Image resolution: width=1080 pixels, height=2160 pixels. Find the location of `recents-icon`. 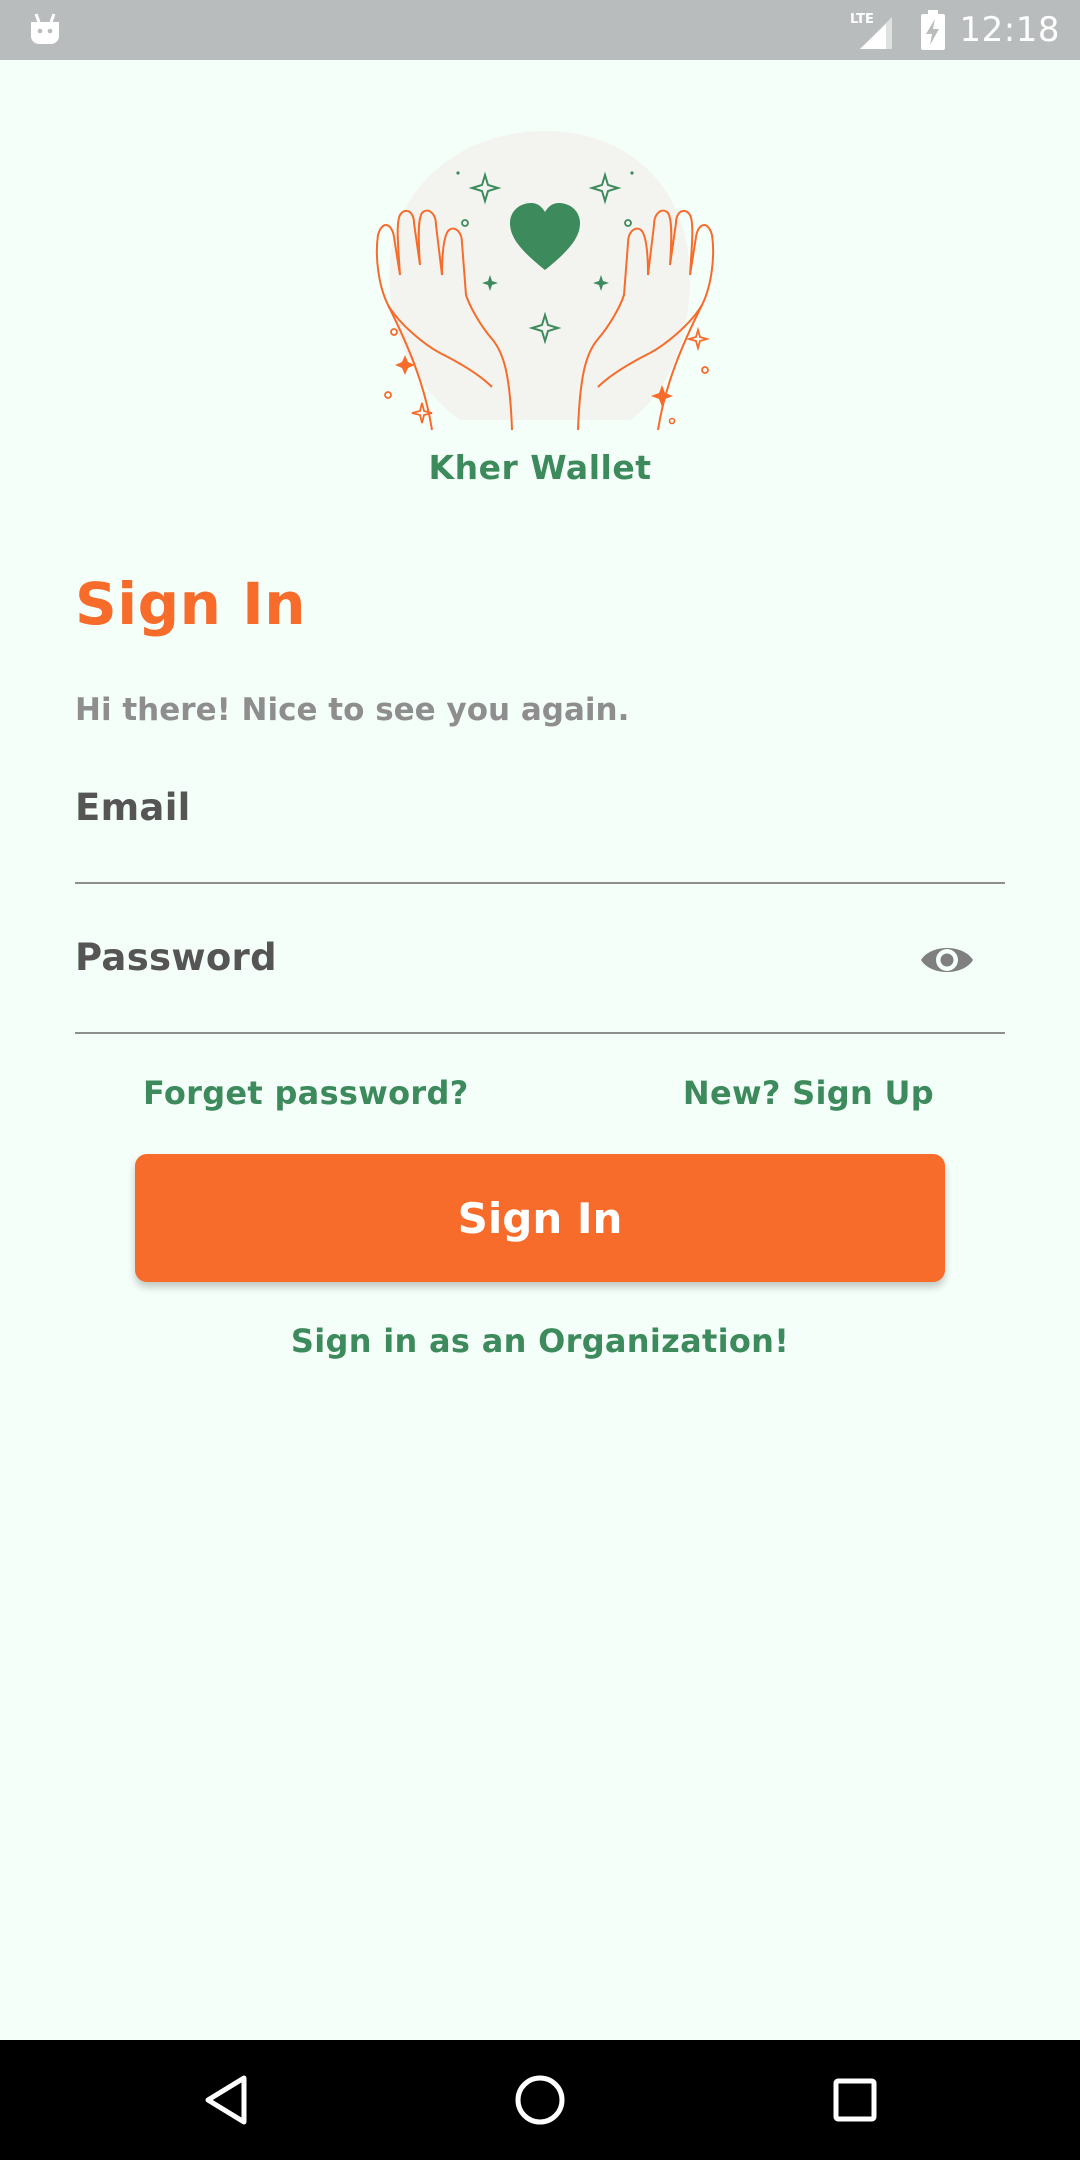

recents-icon is located at coordinates (855, 2100).